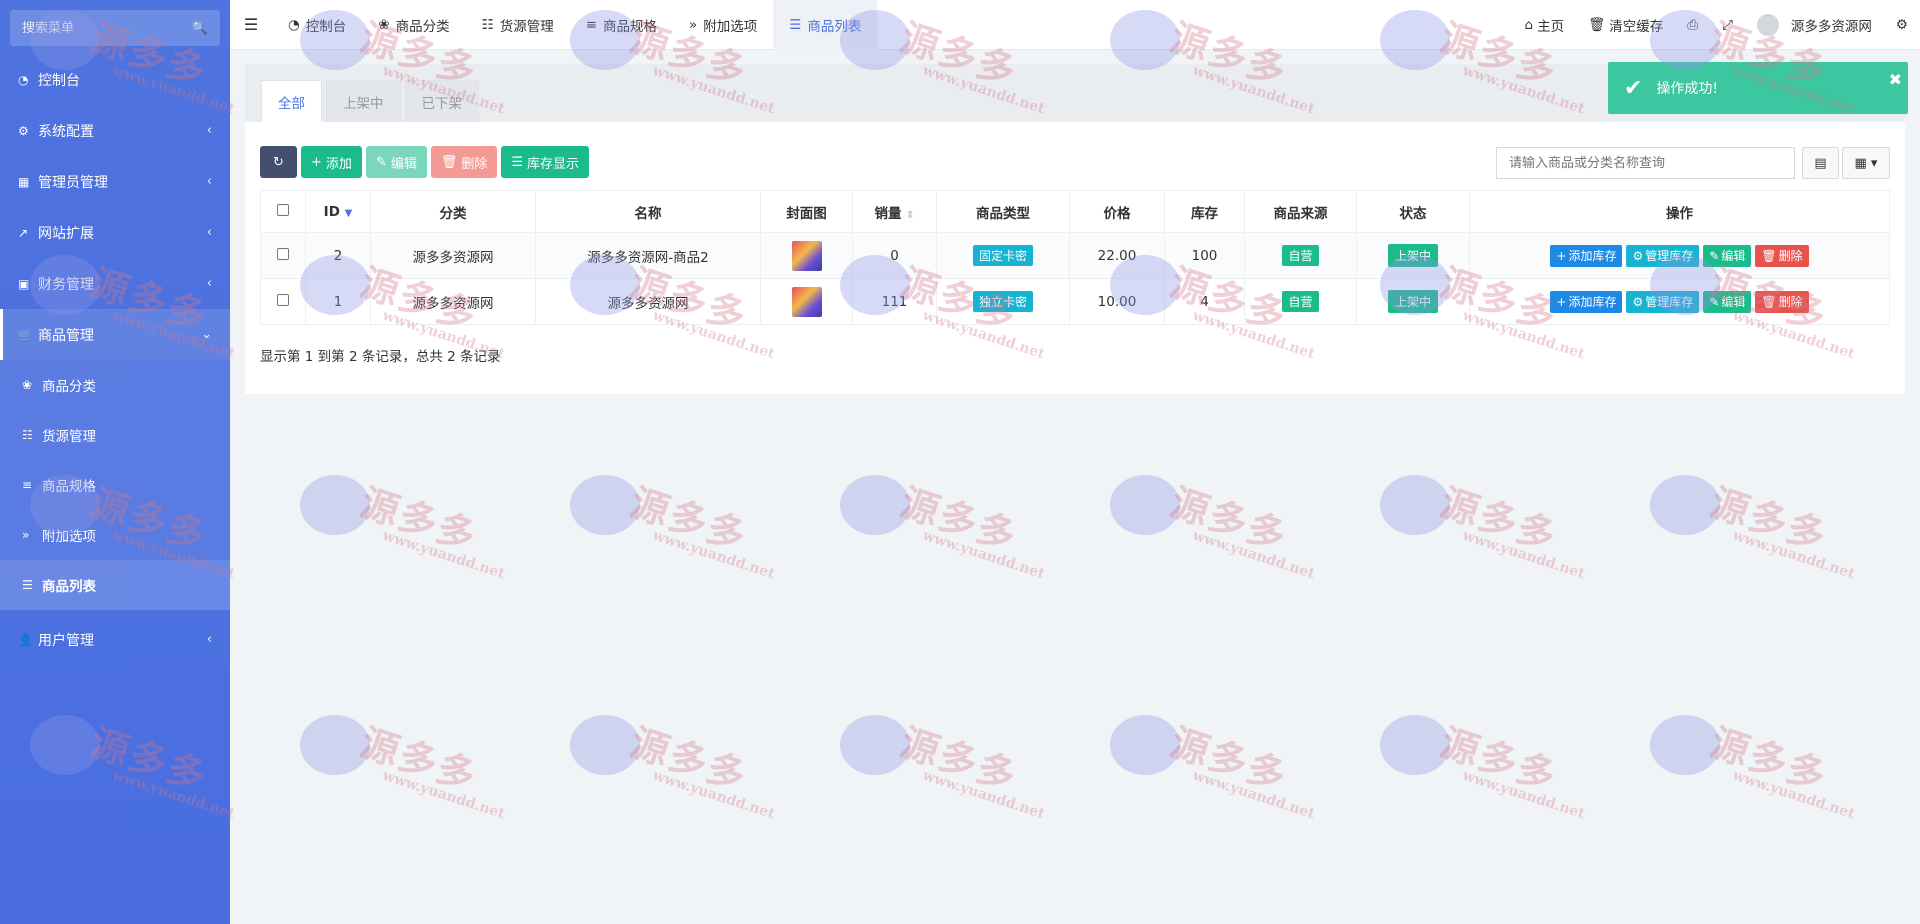  What do you see at coordinates (1529, 24) in the screenshot?
I see `home-icon: ⌂` at bounding box center [1529, 24].